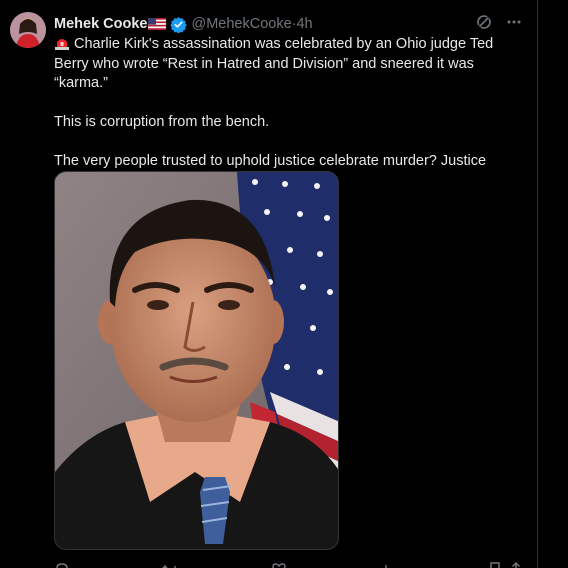 This screenshot has width=568, height=568. Describe the element at coordinates (241, 24) in the screenshot. I see `handle: @MehekCooke` at that location.